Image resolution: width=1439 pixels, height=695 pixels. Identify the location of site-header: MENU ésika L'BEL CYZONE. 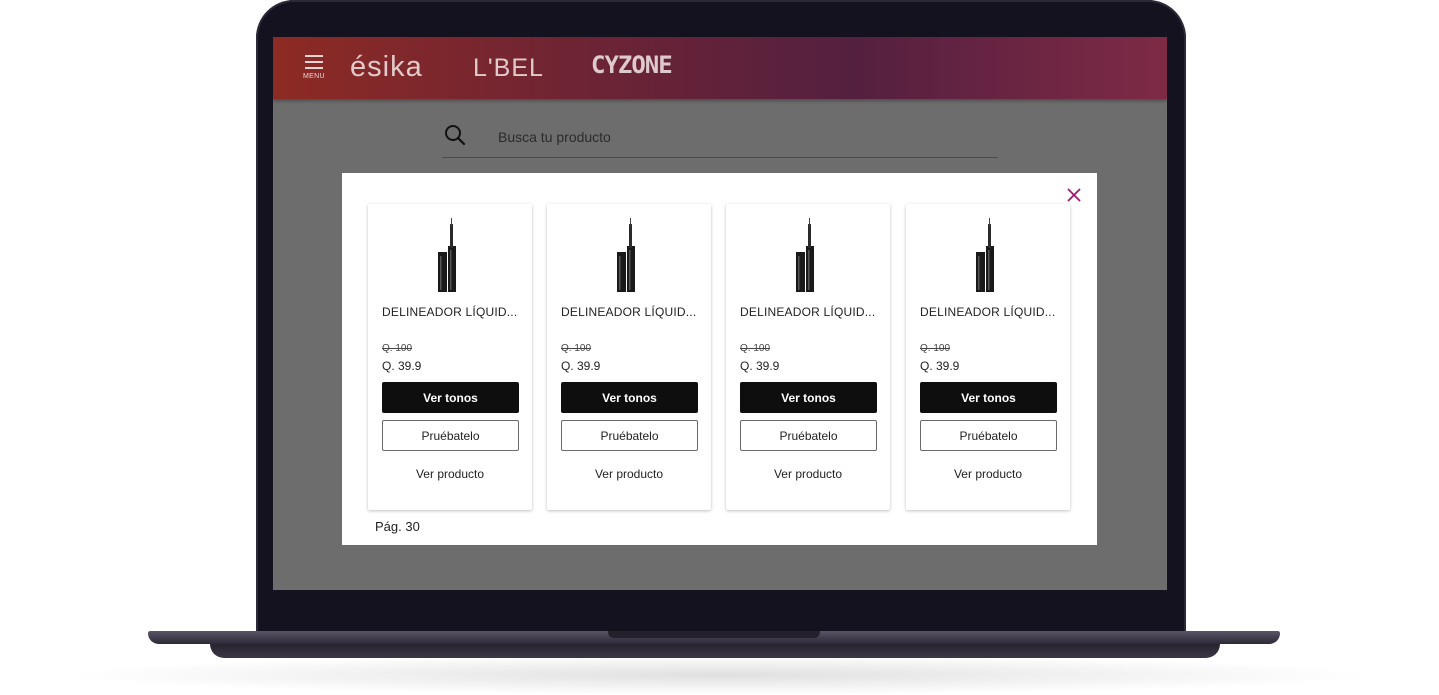
(720, 68).